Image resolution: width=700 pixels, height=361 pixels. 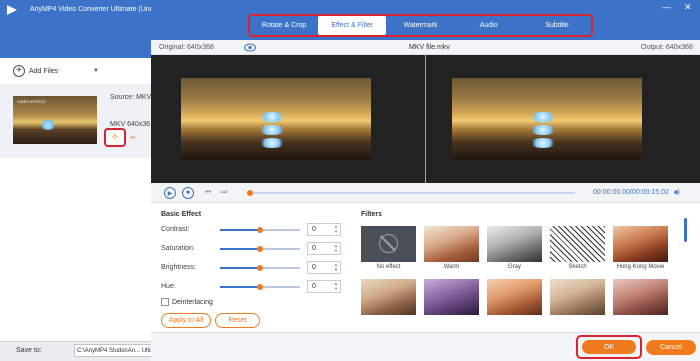 I want to click on contrast-label: Contrast:, so click(x=175, y=229).